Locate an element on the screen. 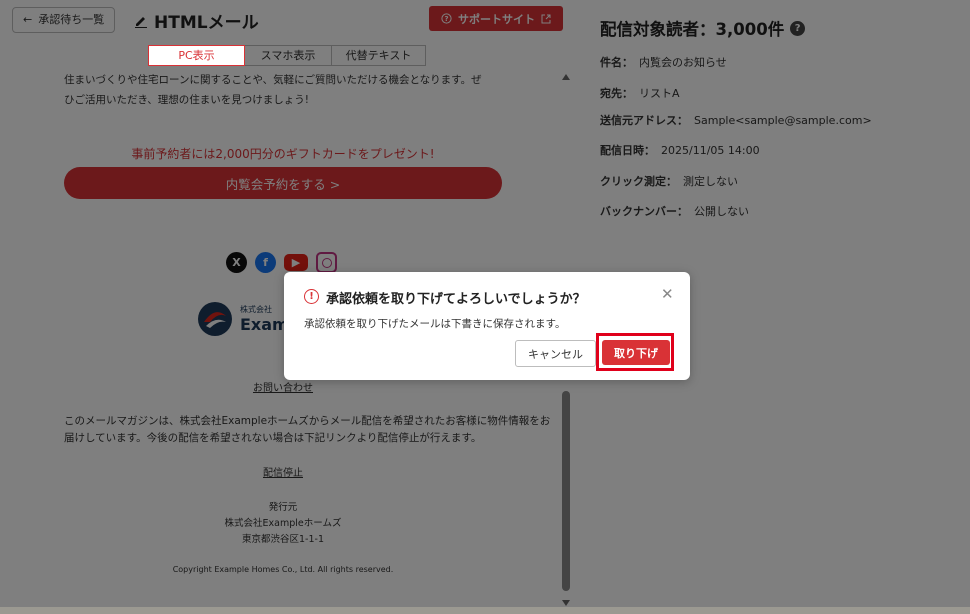 This screenshot has height=614, width=970. warning-icon: ! is located at coordinates (311, 296).